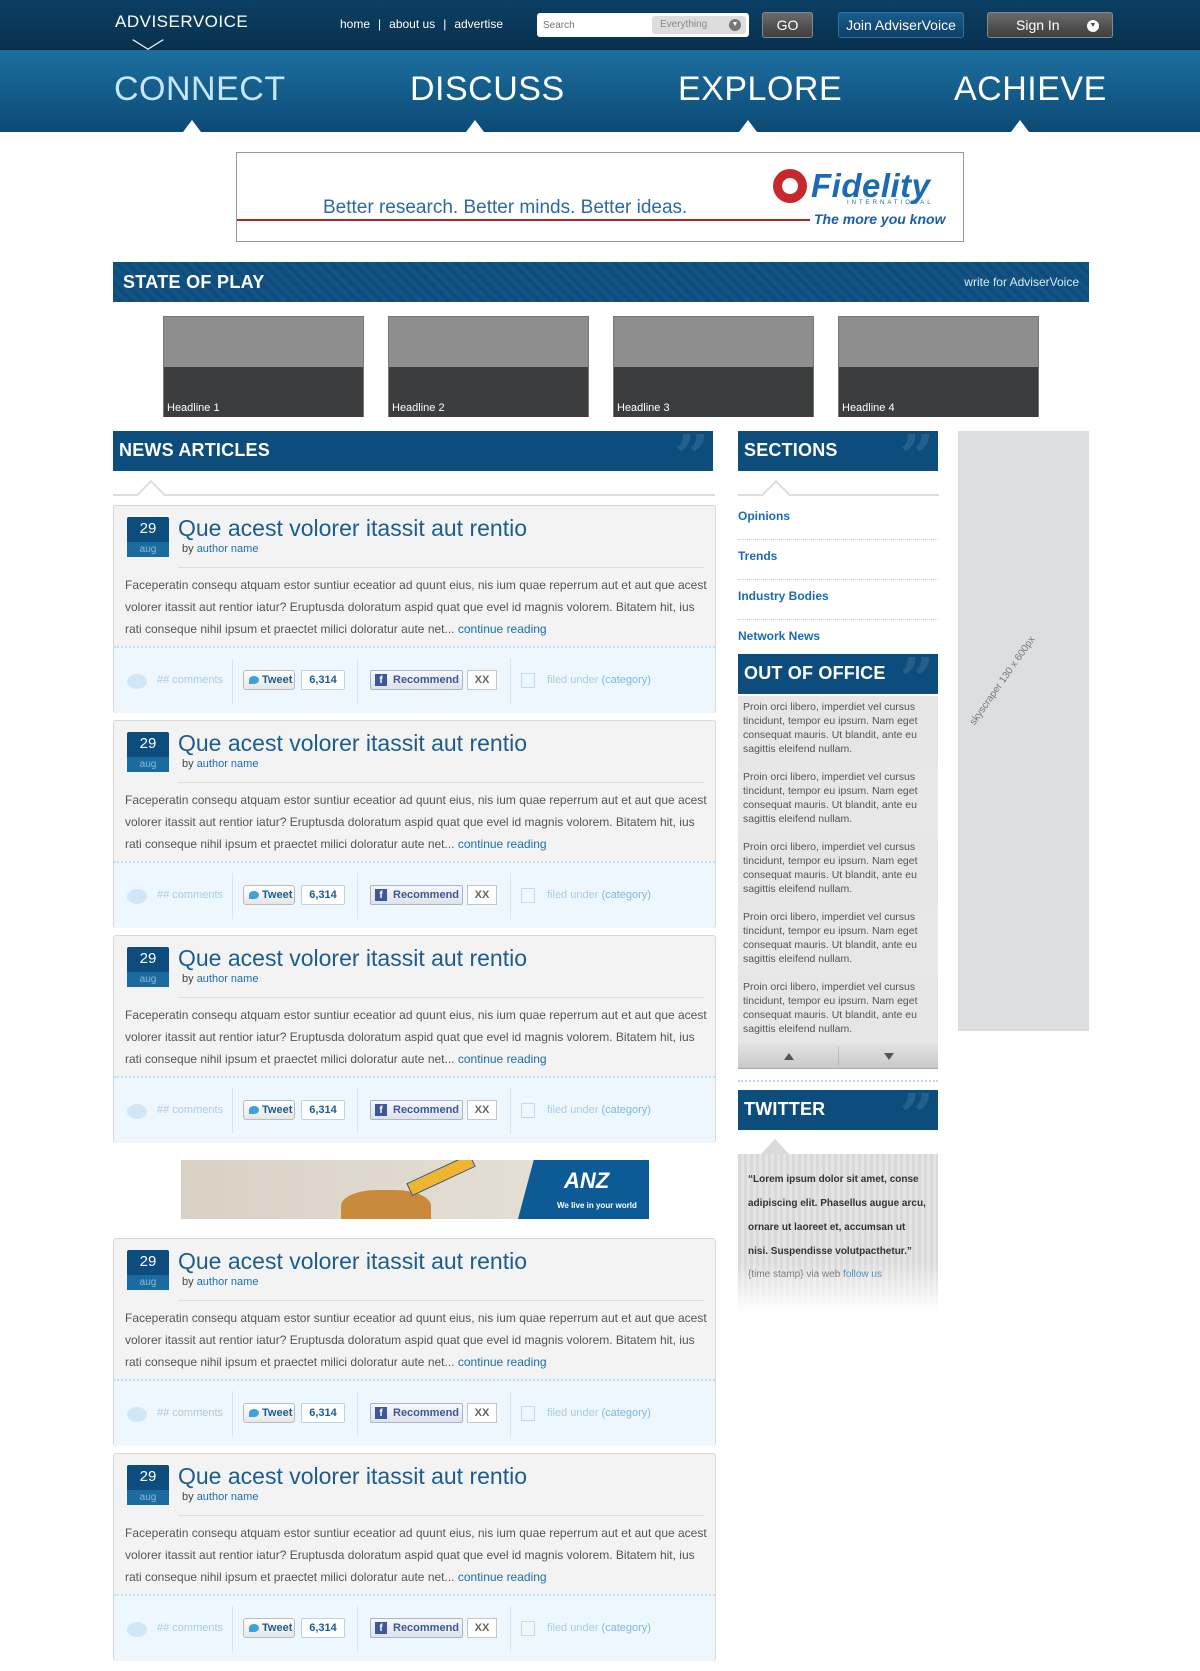 This screenshot has width=1200, height=1671. Describe the element at coordinates (263, 366) in the screenshot. I see `headline-card: Headline 1` at that location.